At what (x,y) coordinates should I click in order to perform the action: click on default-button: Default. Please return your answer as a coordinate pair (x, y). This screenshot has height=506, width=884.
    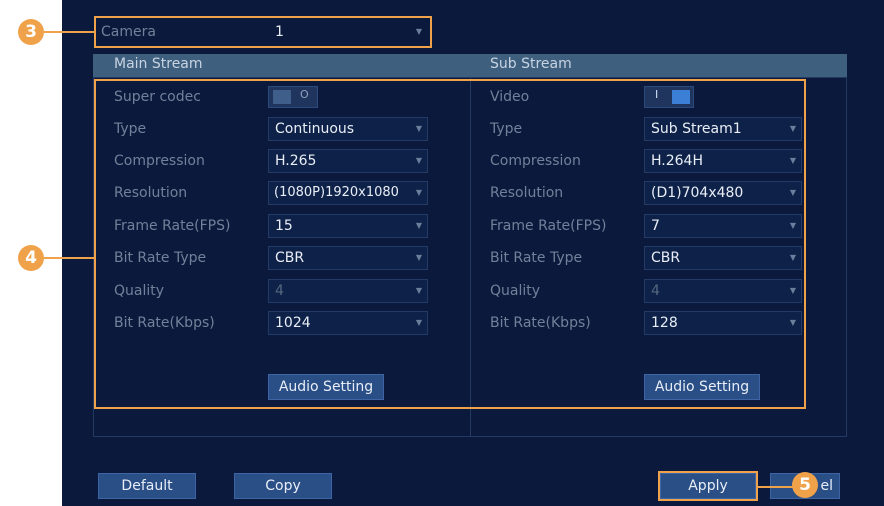
    Looking at the image, I should click on (147, 486).